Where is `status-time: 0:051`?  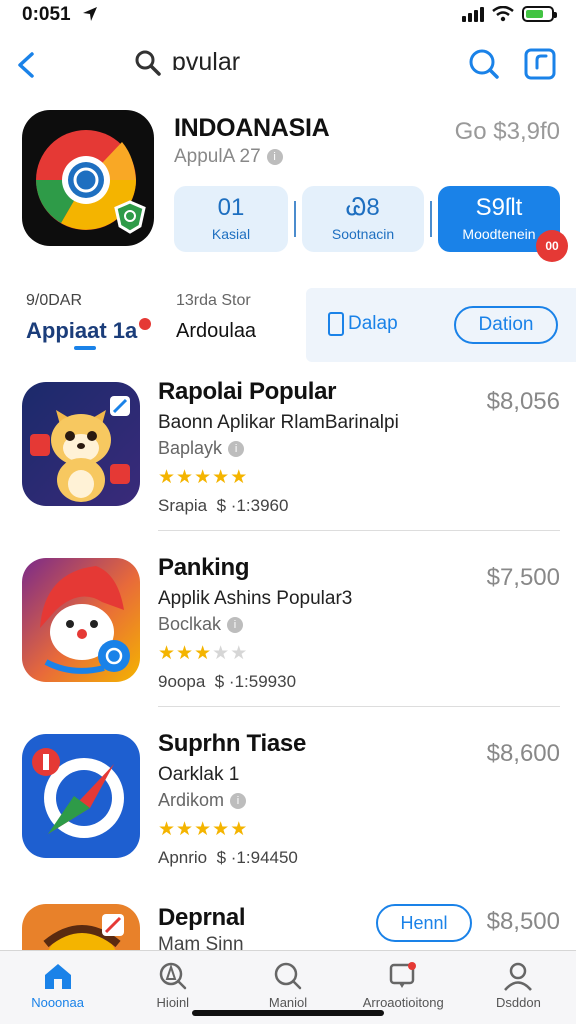 status-time: 0:051 is located at coordinates (46, 14).